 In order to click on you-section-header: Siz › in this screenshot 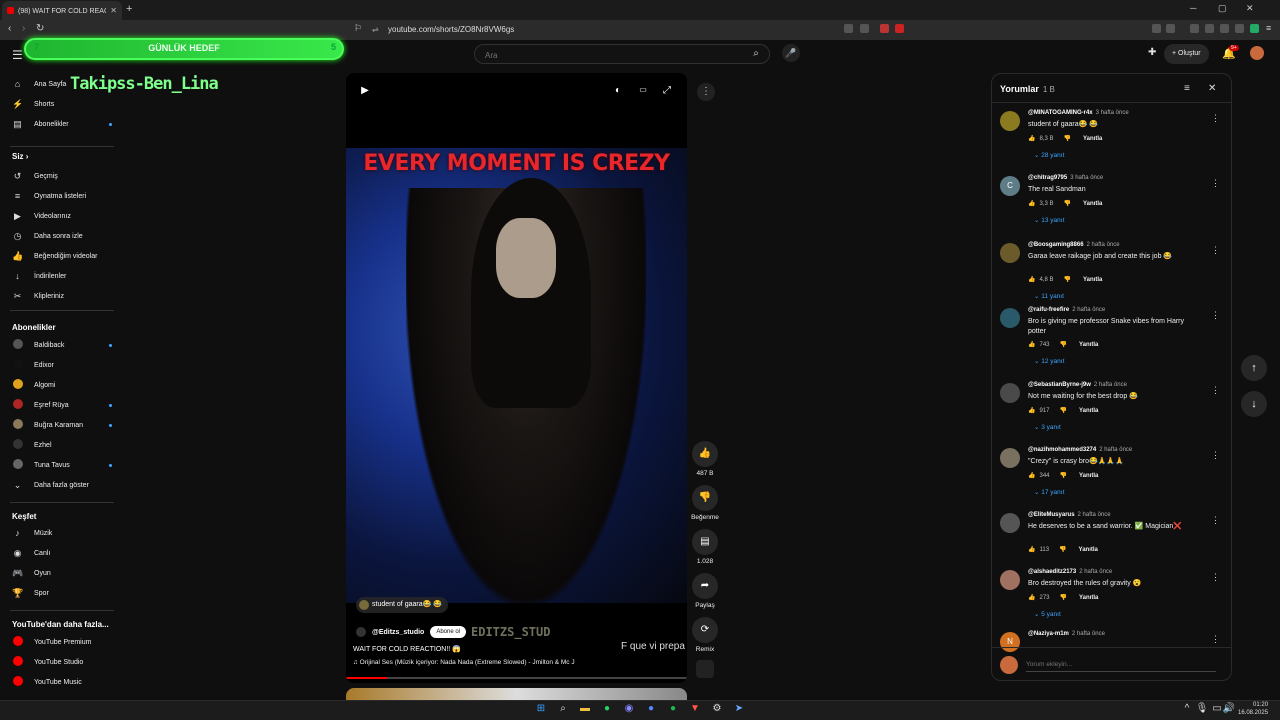, I will do `click(20, 156)`.